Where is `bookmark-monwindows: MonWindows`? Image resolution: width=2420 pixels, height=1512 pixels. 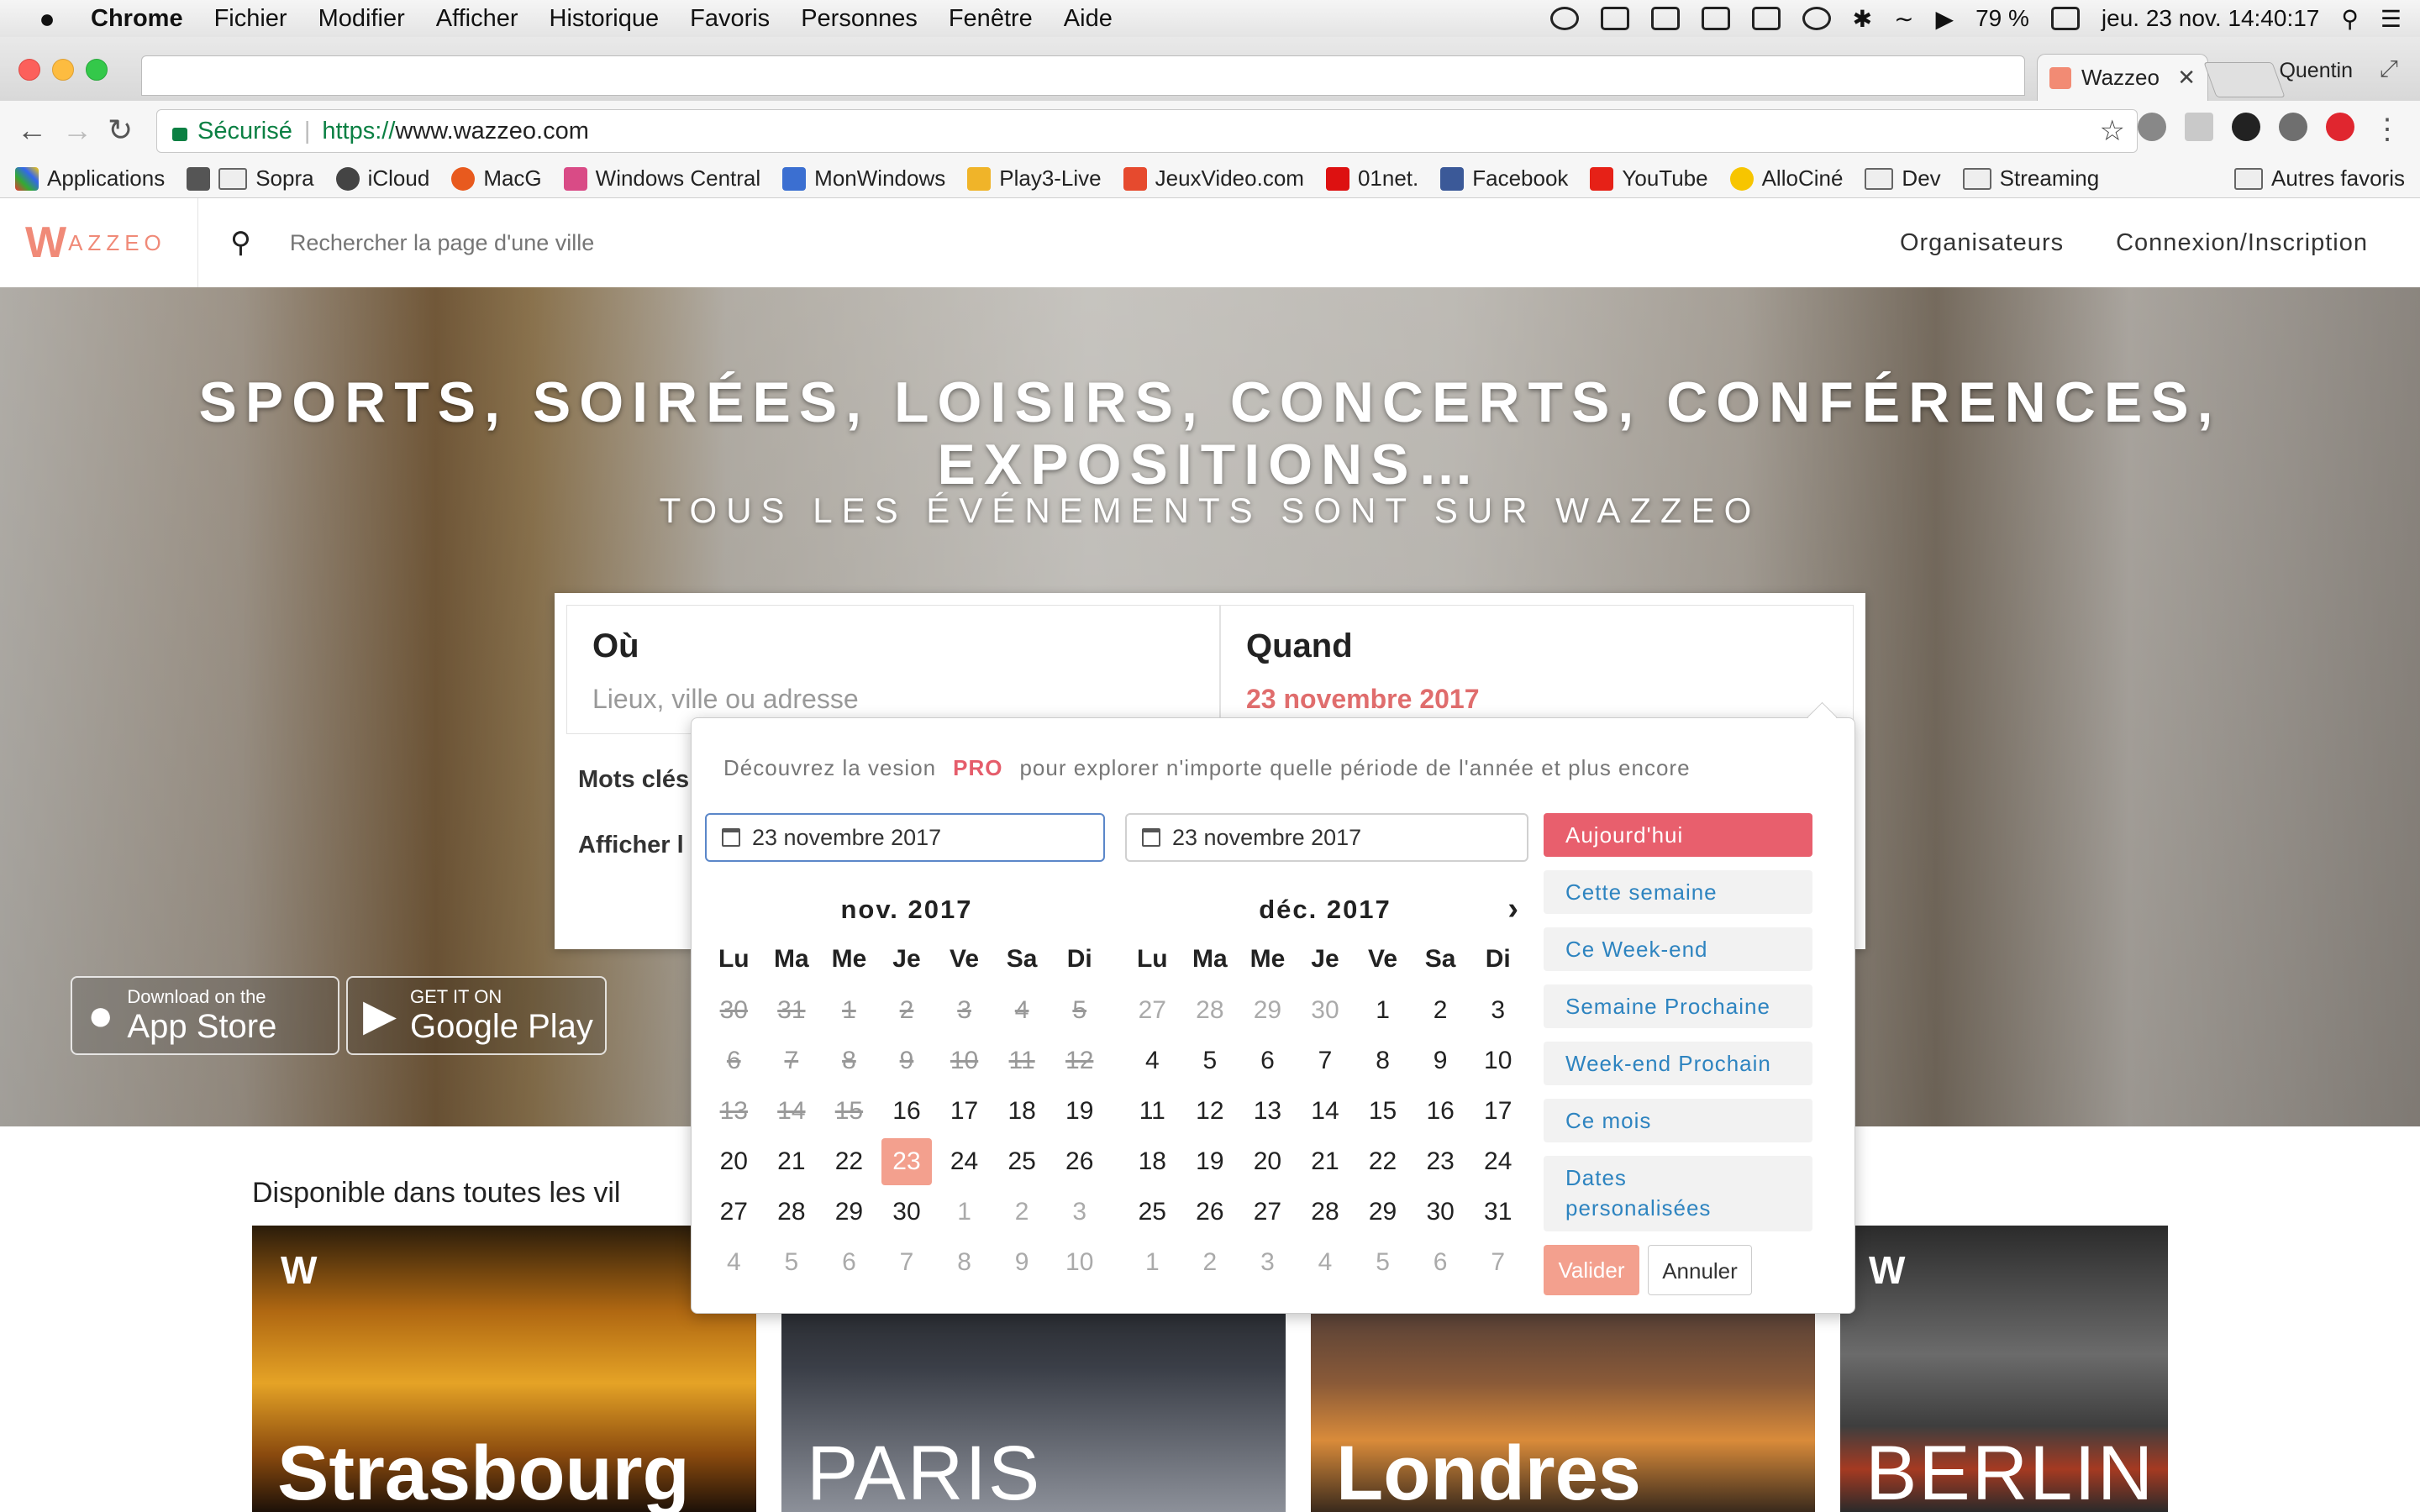 bookmark-monwindows: MonWindows is located at coordinates (864, 178).